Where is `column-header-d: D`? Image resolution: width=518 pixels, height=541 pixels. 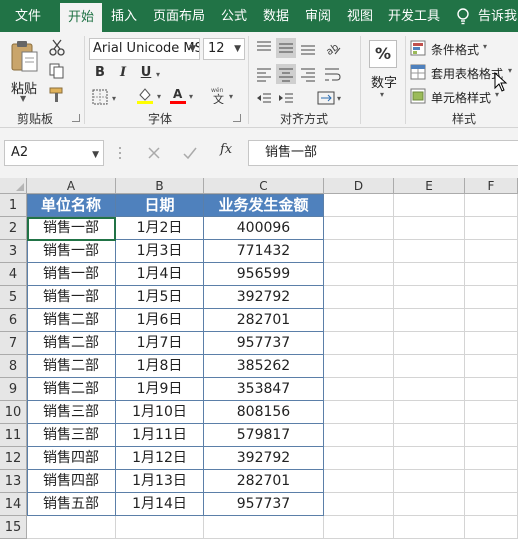
column-header-d: D is located at coordinates (359, 186).